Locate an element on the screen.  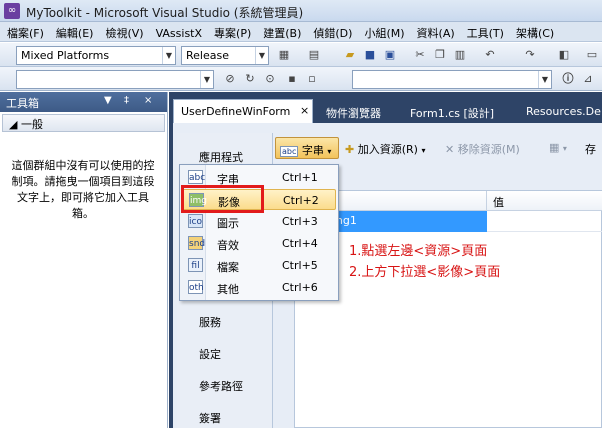
menu-vassistx: VAssistX is located at coordinates (178, 32).